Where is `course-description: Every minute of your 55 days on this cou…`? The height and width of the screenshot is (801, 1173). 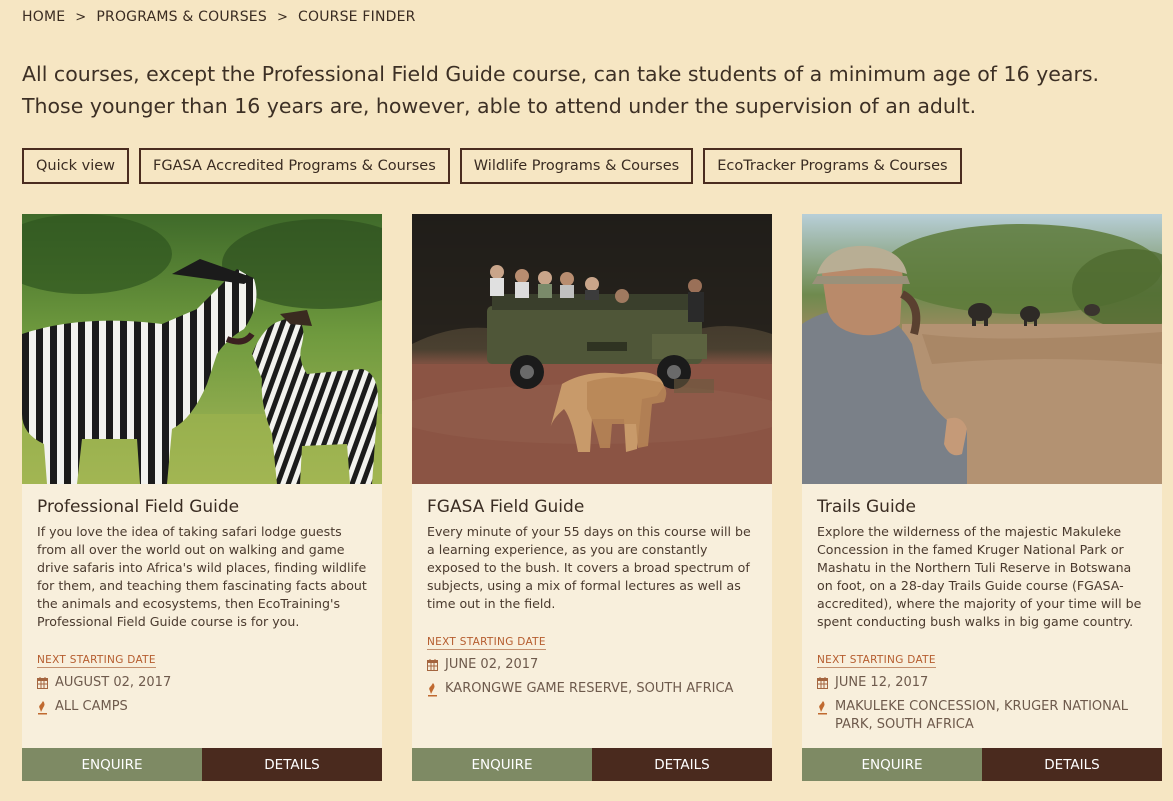 course-description: Every minute of your 55 days on this cou… is located at coordinates (589, 567).